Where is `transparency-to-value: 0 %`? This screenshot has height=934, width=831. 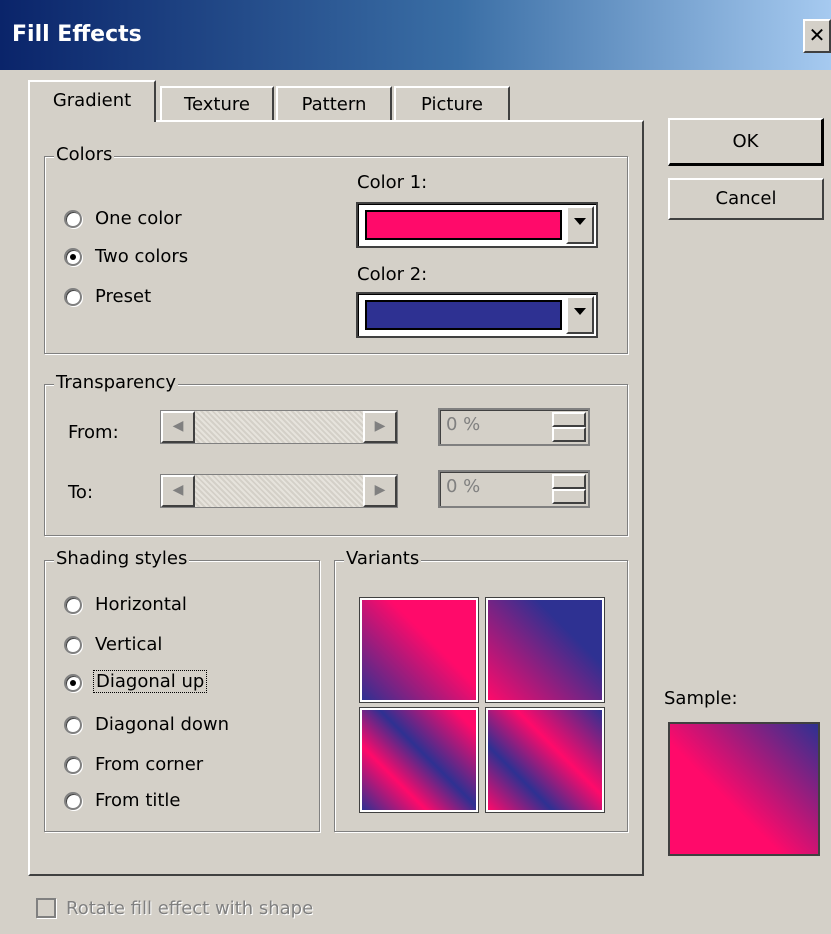 transparency-to-value: 0 % is located at coordinates (463, 486).